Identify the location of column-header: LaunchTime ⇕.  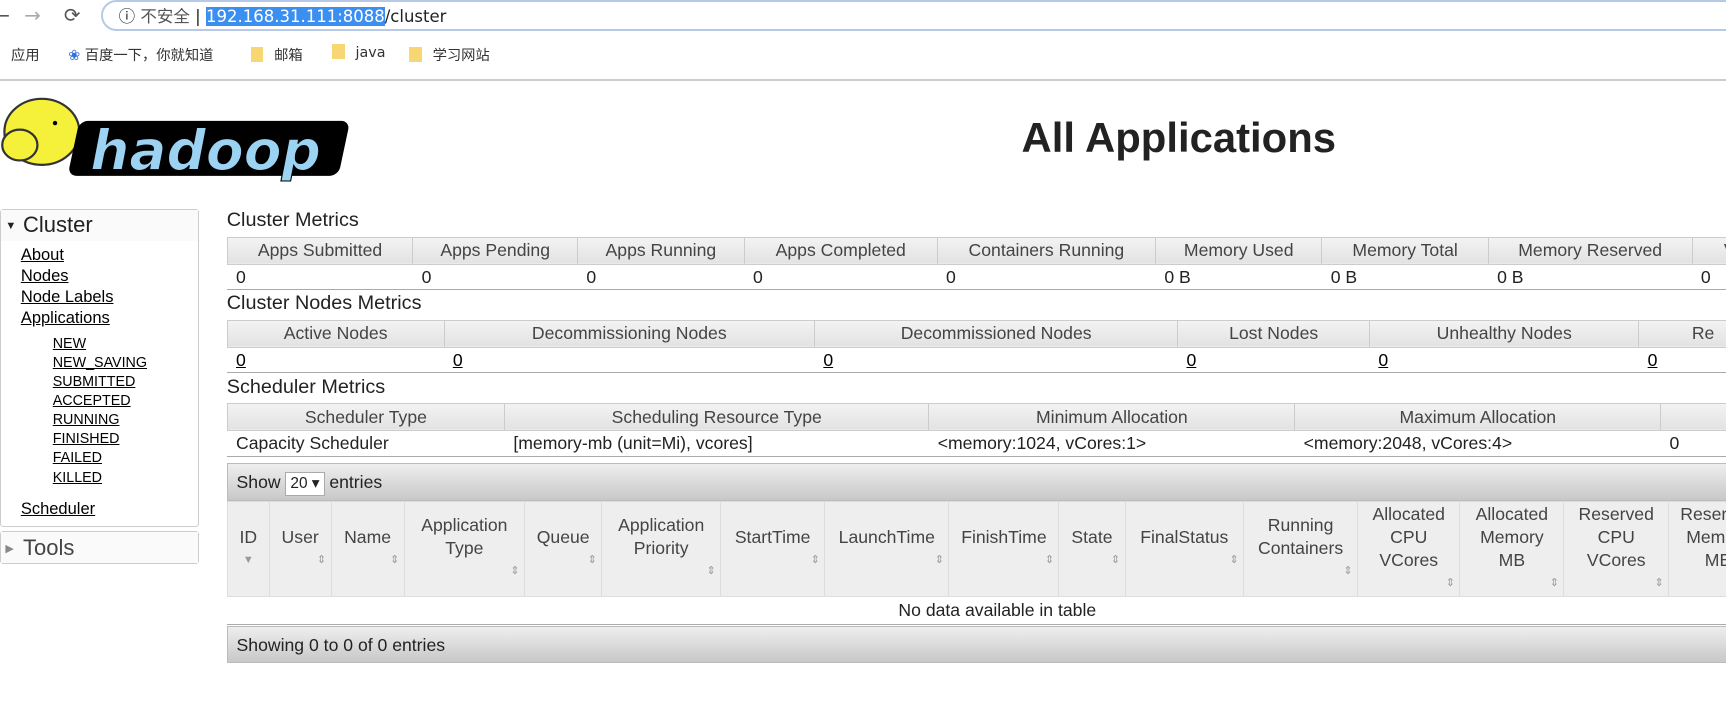
(887, 549).